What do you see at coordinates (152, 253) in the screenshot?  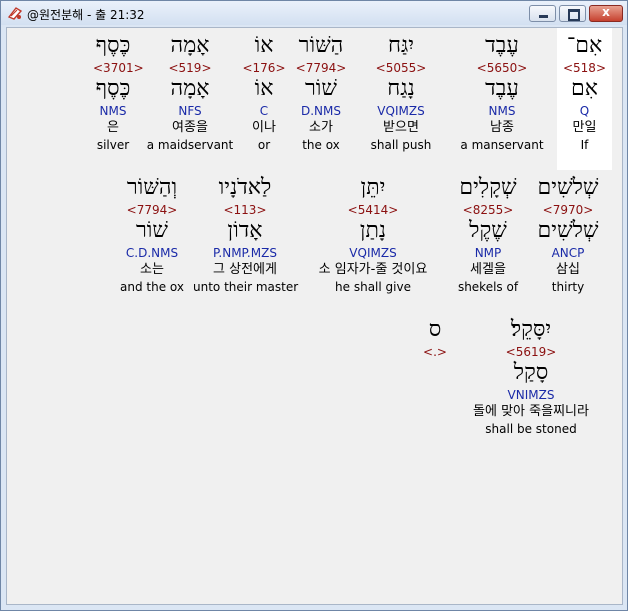 I see `morphology-code: C.D.NMS` at bounding box center [152, 253].